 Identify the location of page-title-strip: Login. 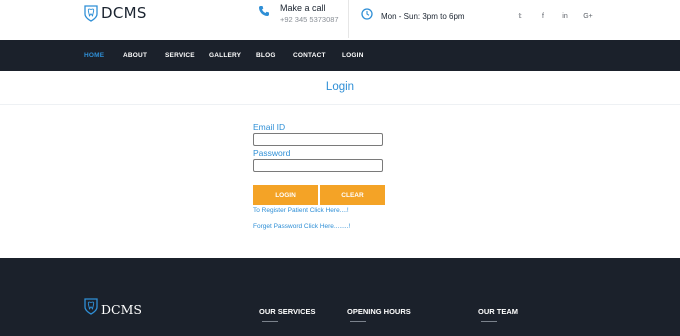
(340, 88).